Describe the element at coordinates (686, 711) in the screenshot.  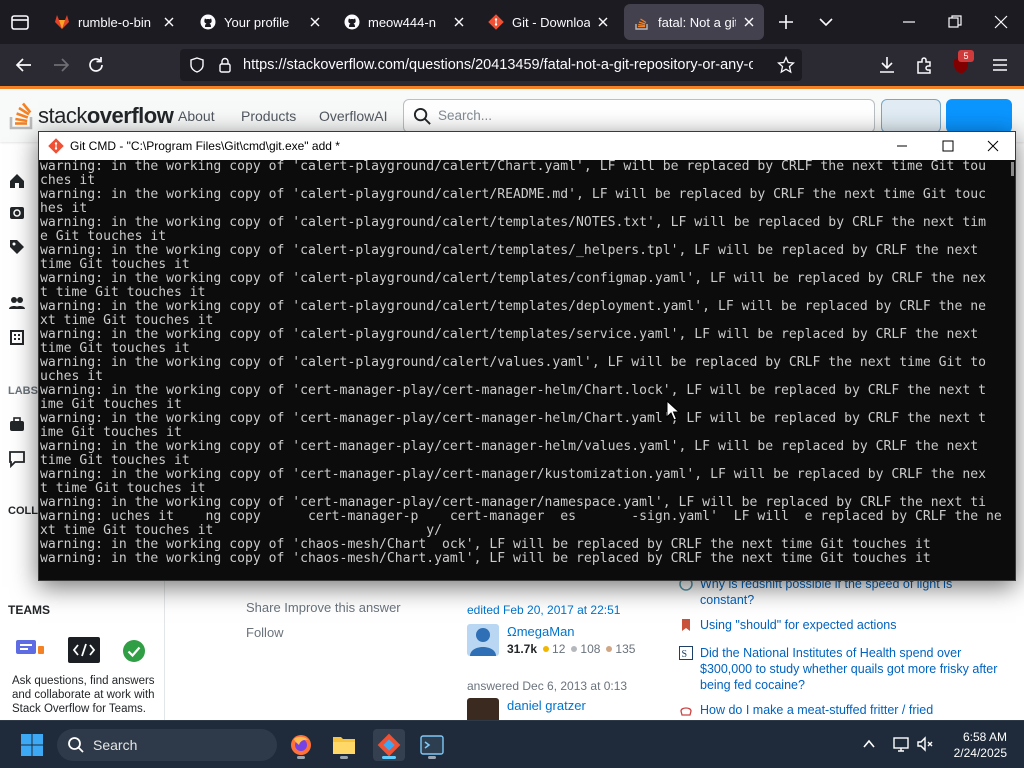
I see `cooking-icon` at that location.